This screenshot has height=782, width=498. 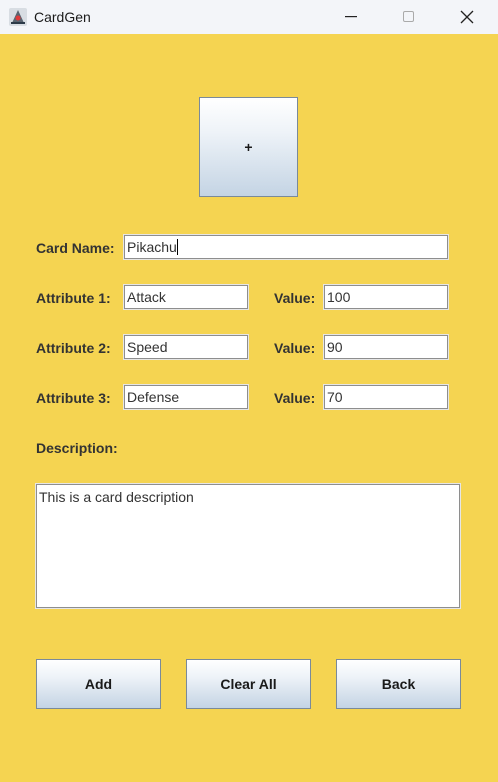 I want to click on title-bar: CardGen, so click(x=249, y=17).